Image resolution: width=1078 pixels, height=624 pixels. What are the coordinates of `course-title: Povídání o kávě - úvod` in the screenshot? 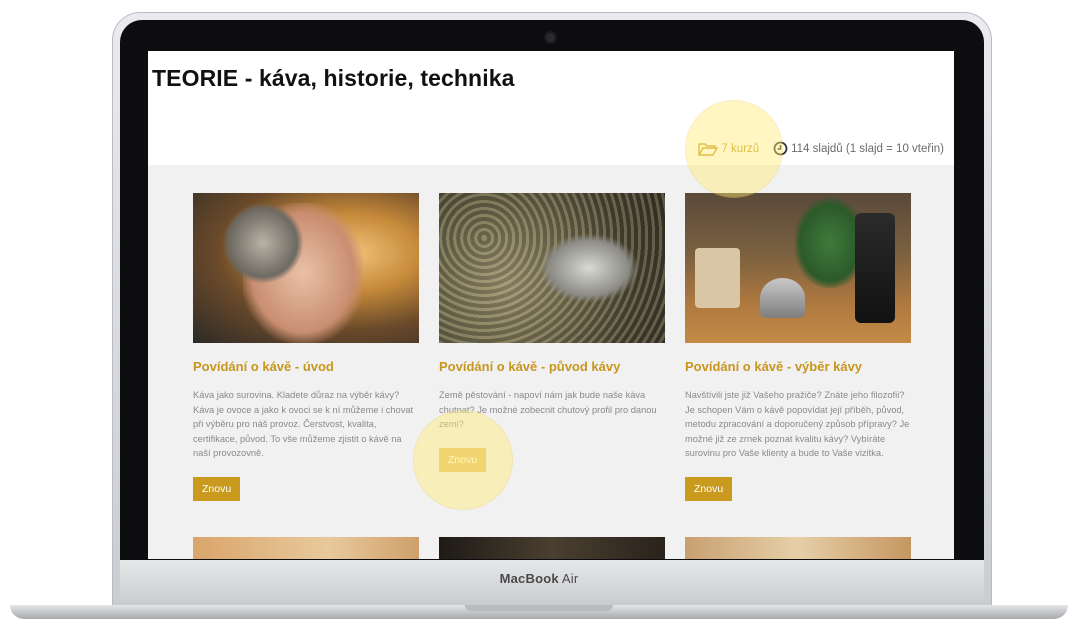 It's located at (306, 366).